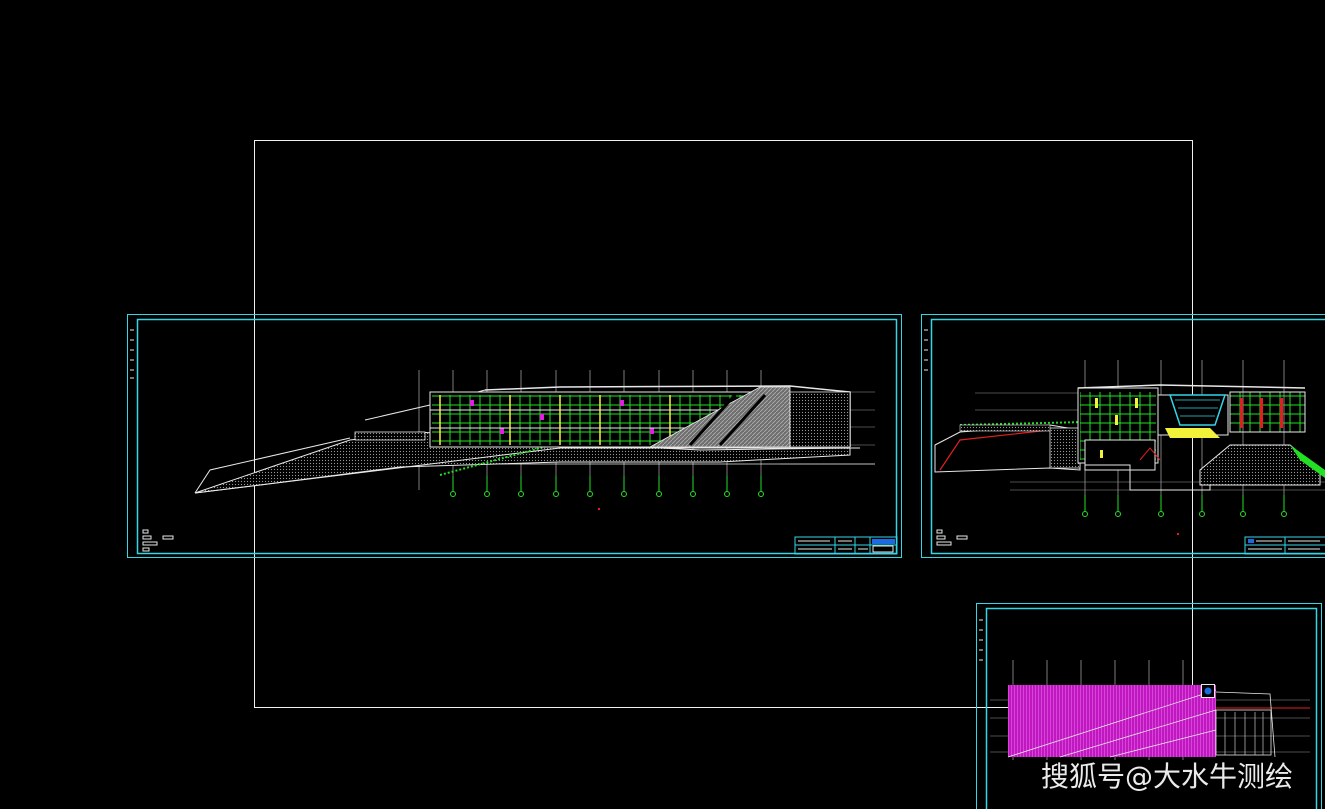 The image size is (1325, 809). Describe the element at coordinates (846, 545) in the screenshot. I see `title-block` at that location.